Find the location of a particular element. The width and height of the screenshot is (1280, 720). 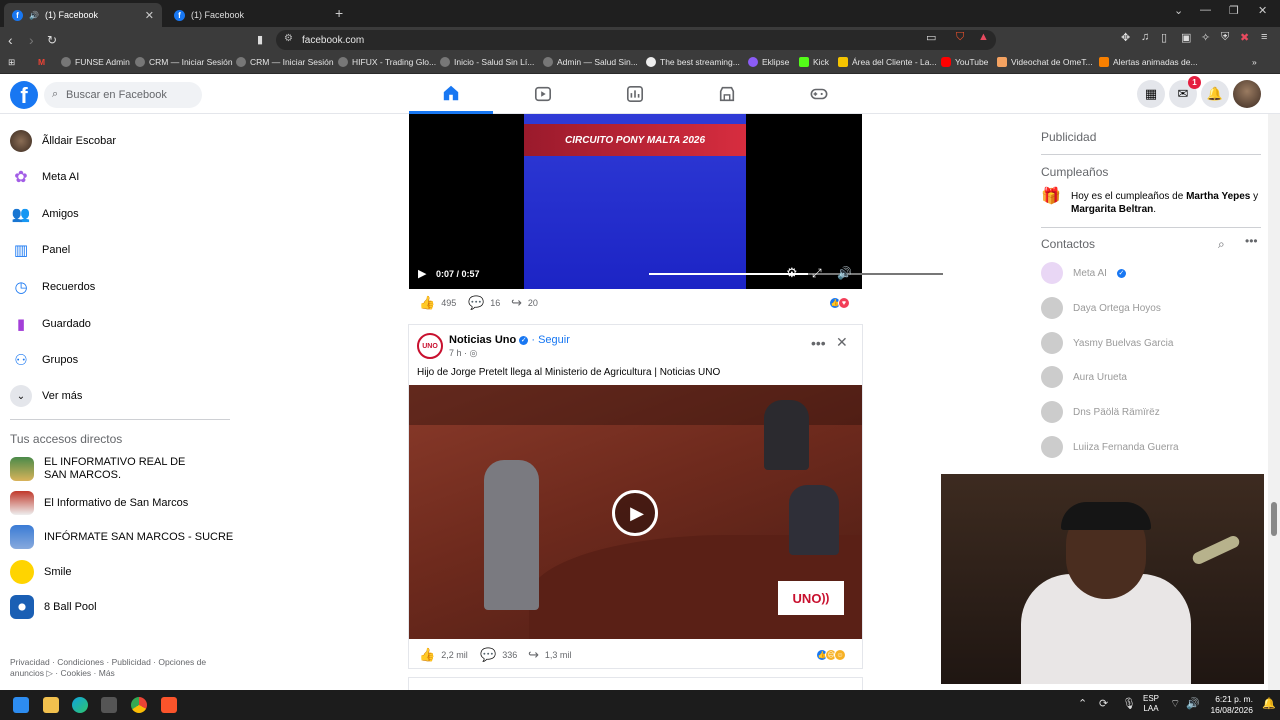

tray-mic-icon: 🎙 is located at coordinates (1129, 703).